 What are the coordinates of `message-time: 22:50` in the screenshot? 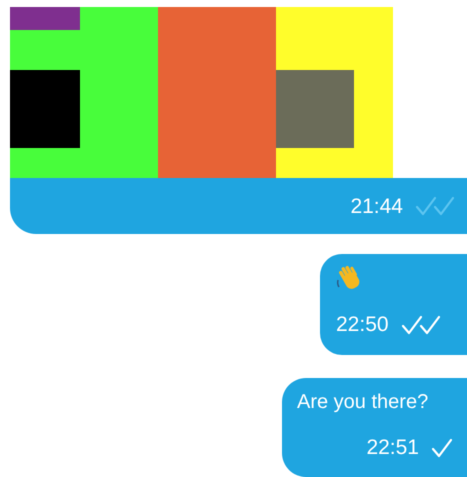 It's located at (362, 324).